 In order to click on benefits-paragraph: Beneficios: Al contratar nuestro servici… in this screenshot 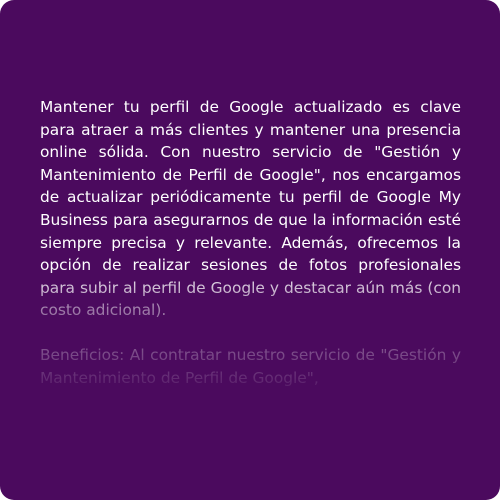, I will do `click(250, 366)`.